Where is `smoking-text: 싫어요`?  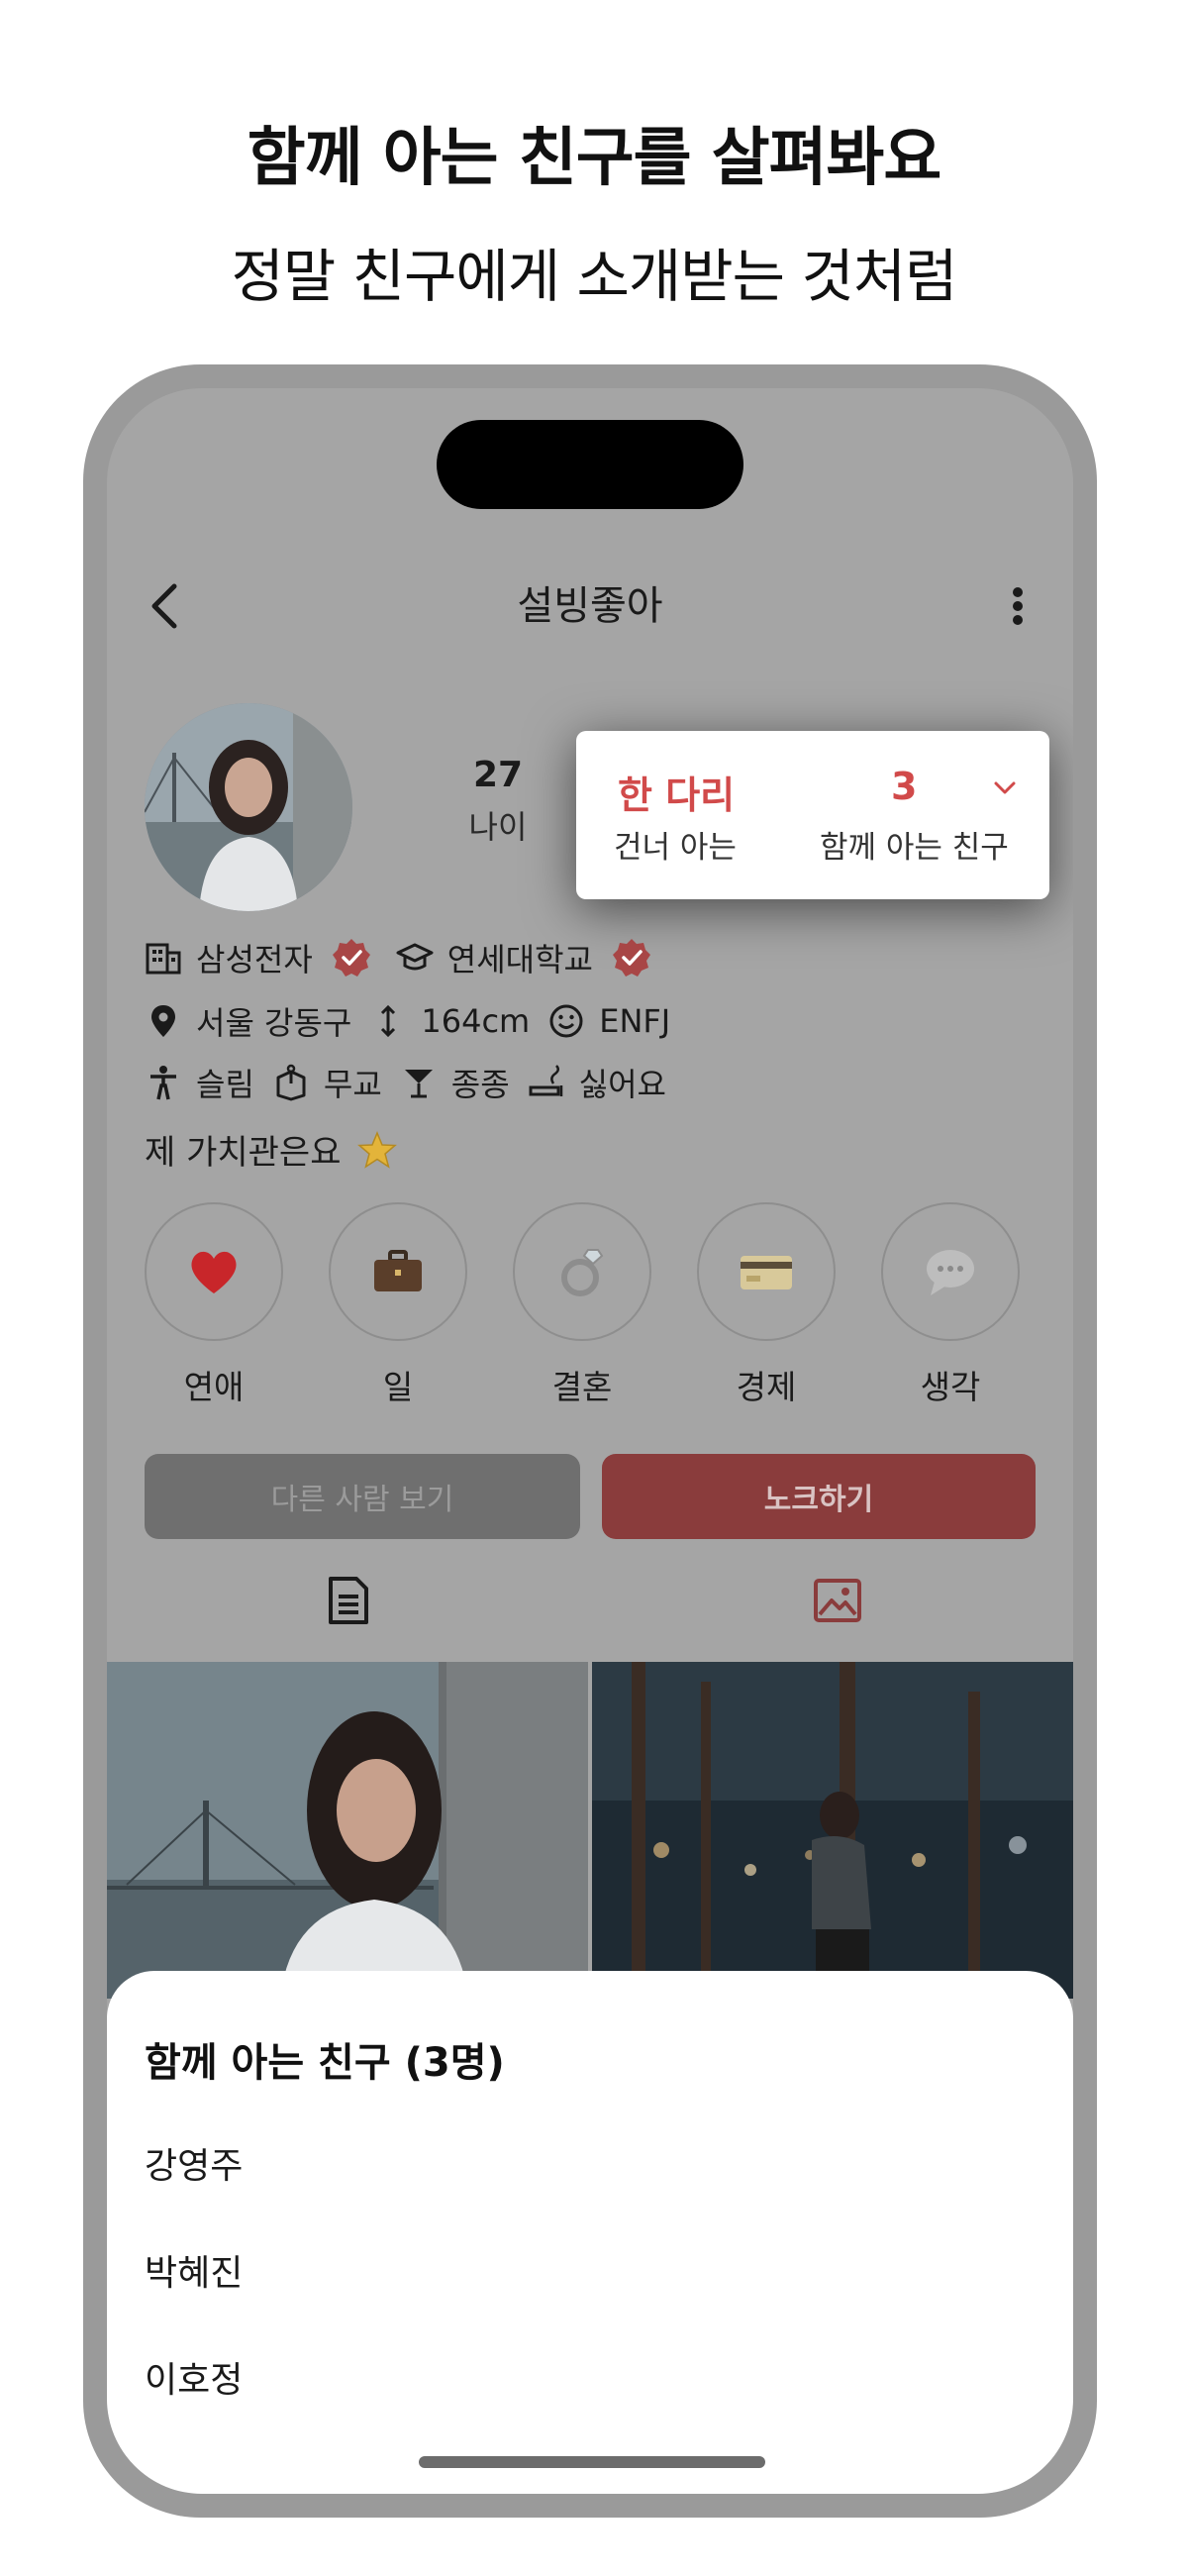 smoking-text: 싫어요 is located at coordinates (622, 1084).